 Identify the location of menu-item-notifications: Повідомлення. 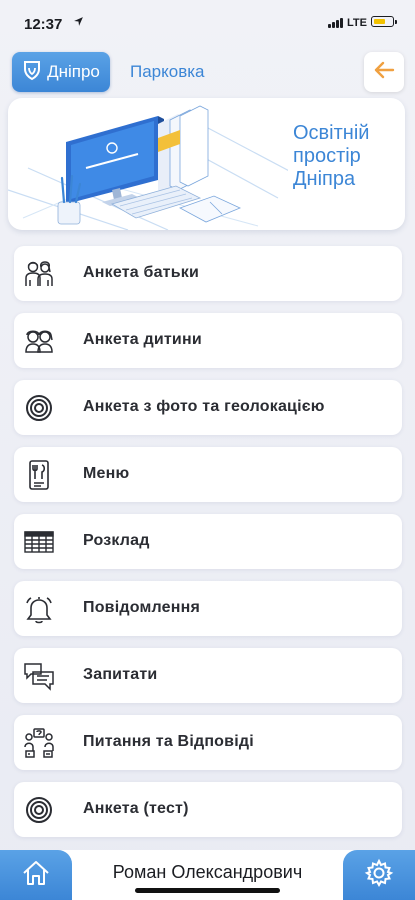
(208, 608).